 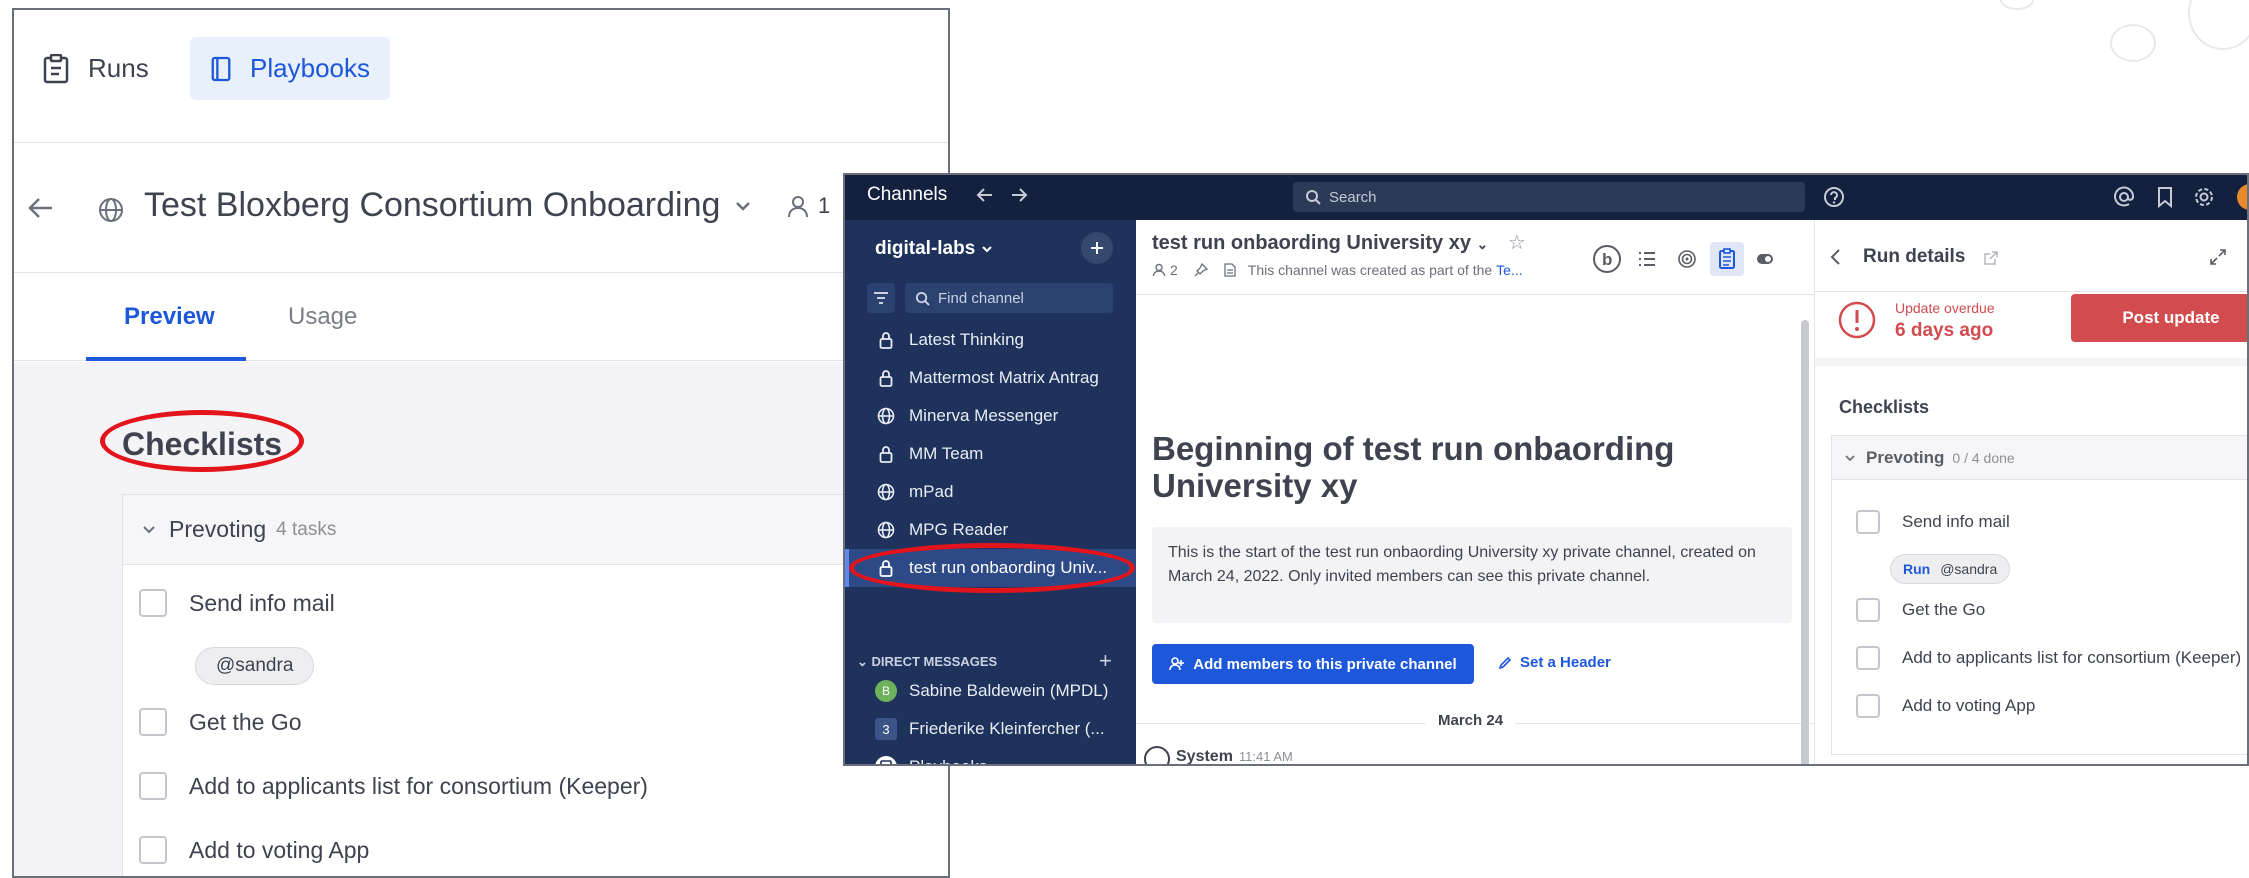 I want to click on channel-name: Latest Thinking, so click(x=966, y=339).